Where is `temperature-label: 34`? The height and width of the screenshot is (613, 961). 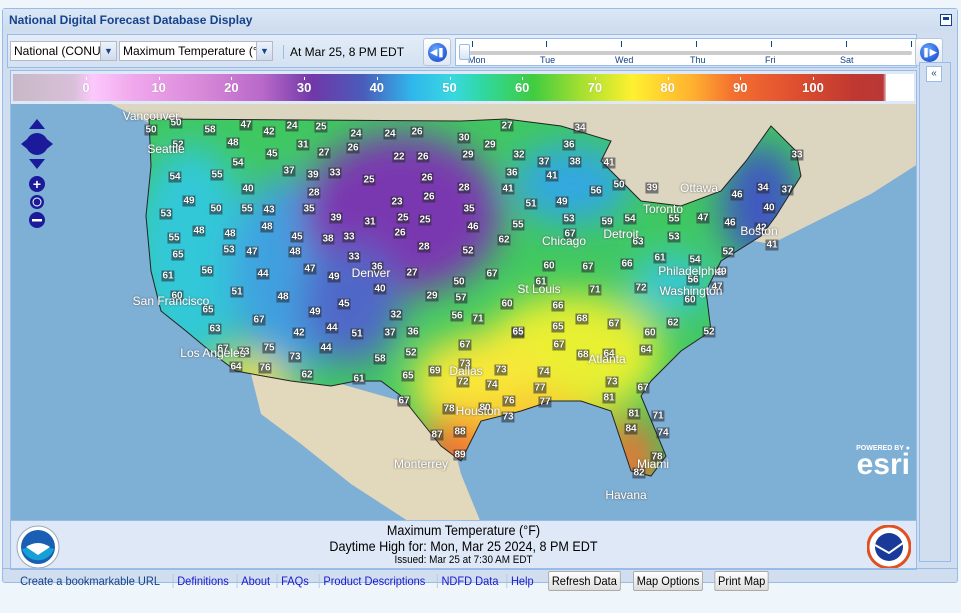 temperature-label: 34 is located at coordinates (580, 128).